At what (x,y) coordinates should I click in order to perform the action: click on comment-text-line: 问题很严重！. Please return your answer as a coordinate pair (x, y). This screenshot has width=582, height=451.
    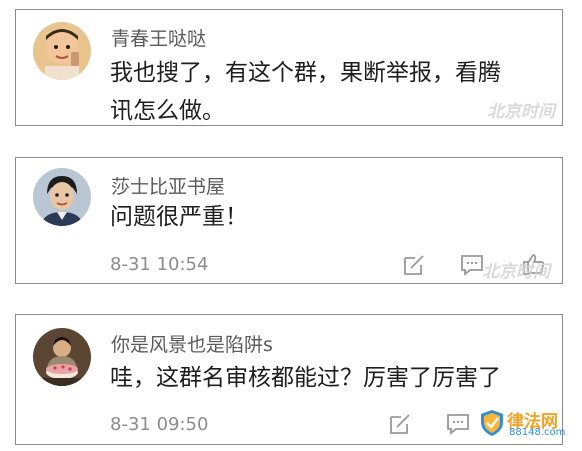
    Looking at the image, I should click on (179, 217).